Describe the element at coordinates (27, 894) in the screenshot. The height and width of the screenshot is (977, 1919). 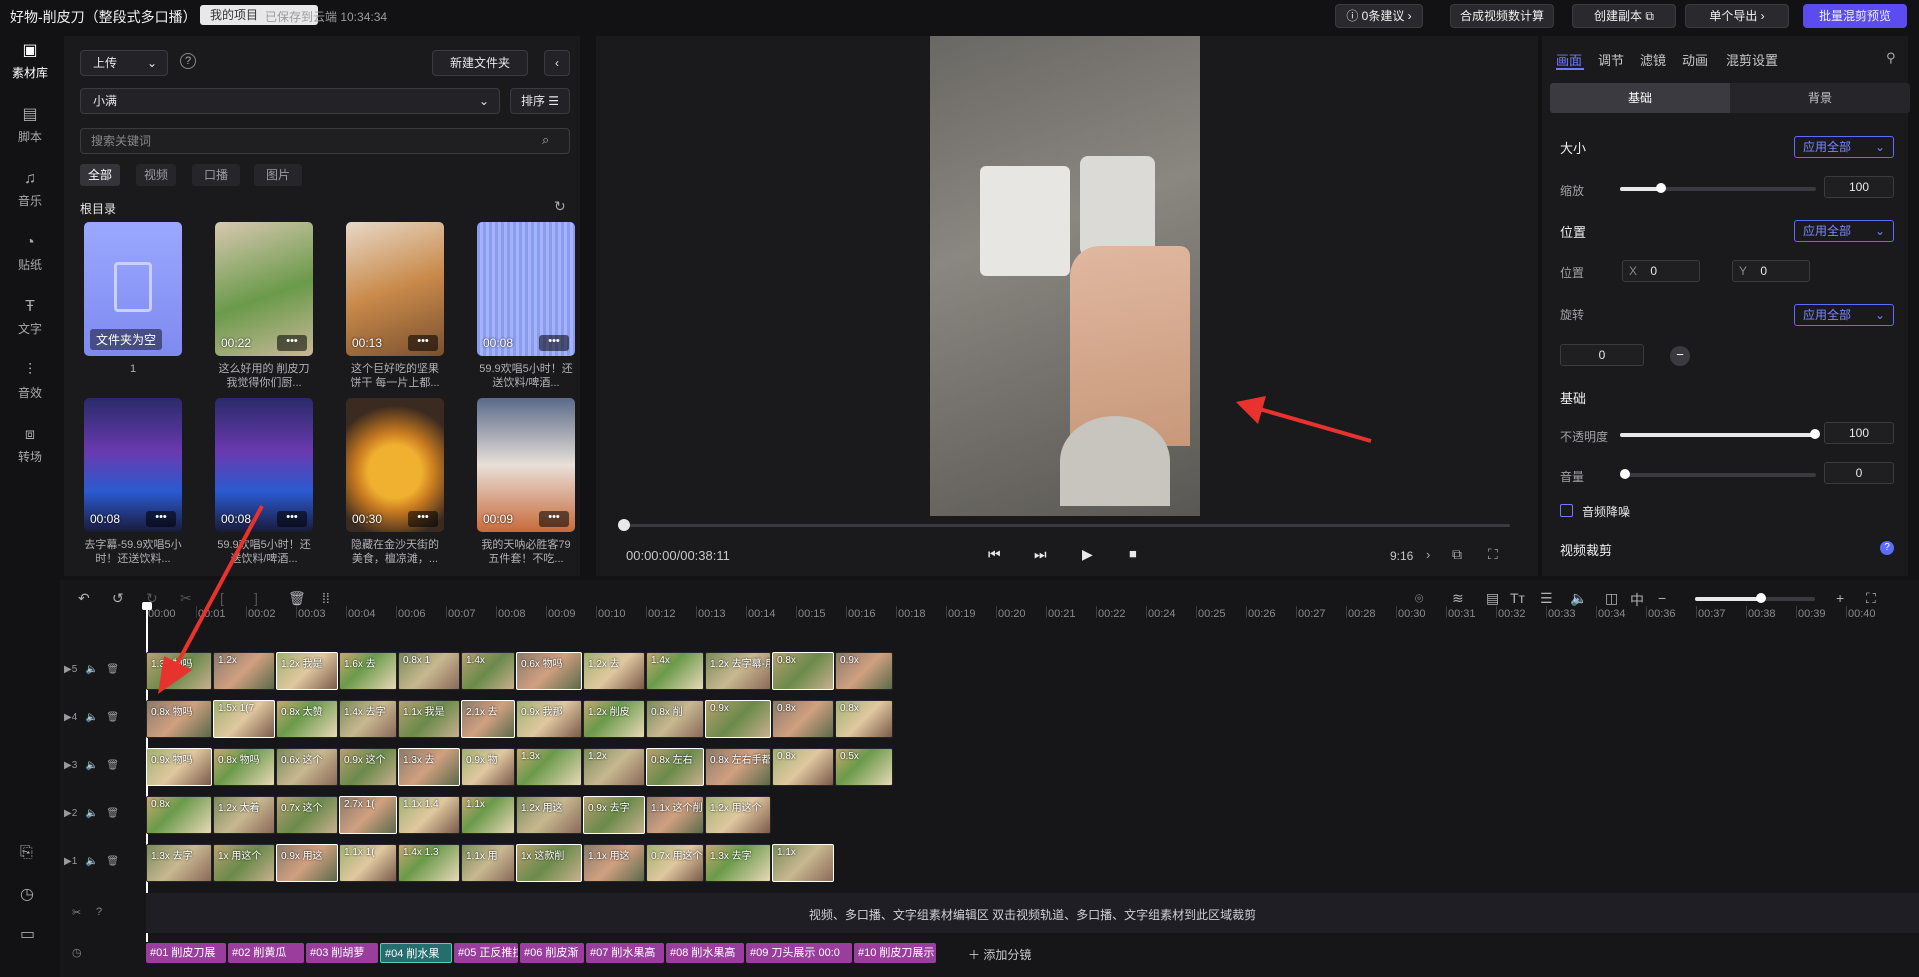
I see `help-circle-icon: ◷` at that location.